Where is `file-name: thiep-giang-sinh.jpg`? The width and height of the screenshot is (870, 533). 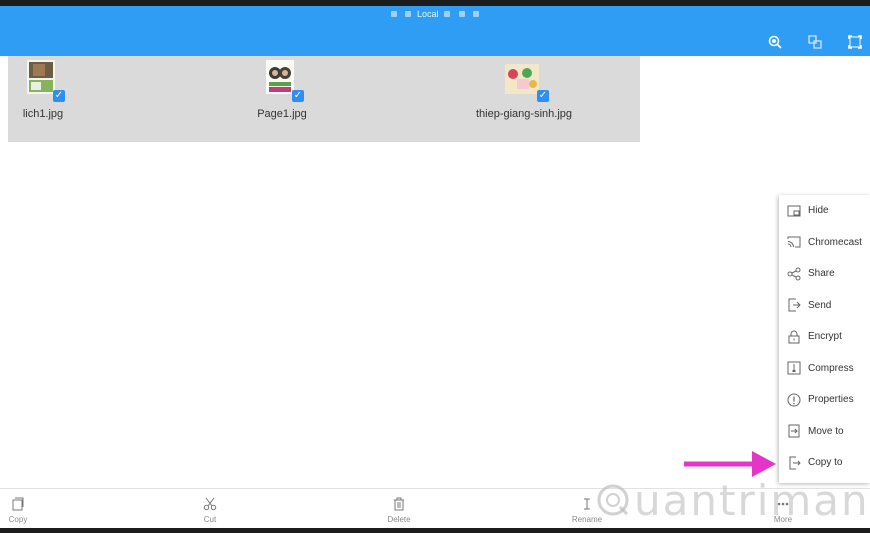 file-name: thiep-giang-sinh.jpg is located at coordinates (523, 114).